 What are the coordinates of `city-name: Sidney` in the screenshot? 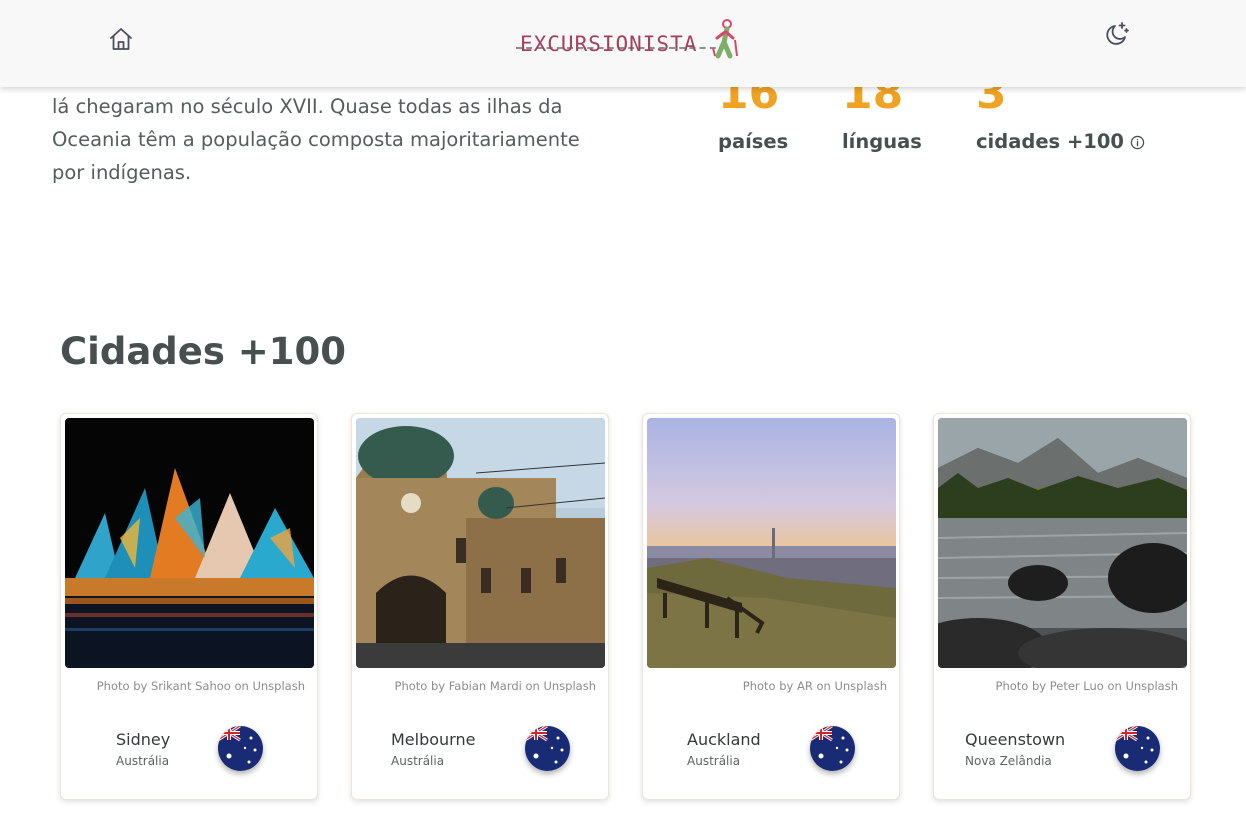 It's located at (143, 739).